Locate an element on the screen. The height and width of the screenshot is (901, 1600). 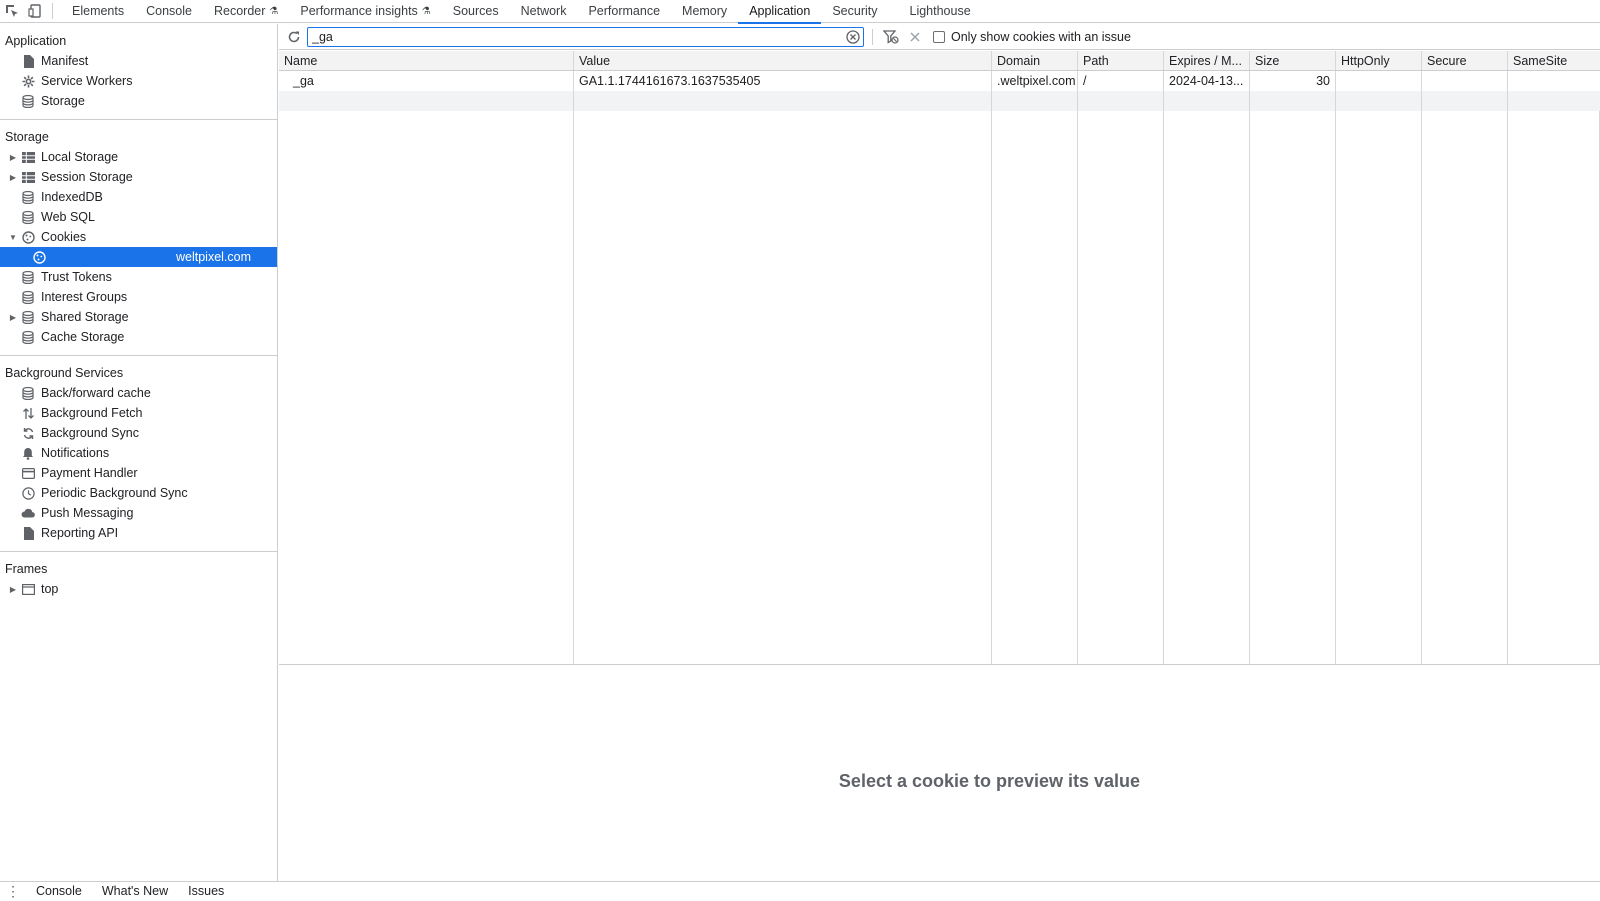
only-issues-checkbox: Only show cookies with an issue is located at coordinates (1032, 37).